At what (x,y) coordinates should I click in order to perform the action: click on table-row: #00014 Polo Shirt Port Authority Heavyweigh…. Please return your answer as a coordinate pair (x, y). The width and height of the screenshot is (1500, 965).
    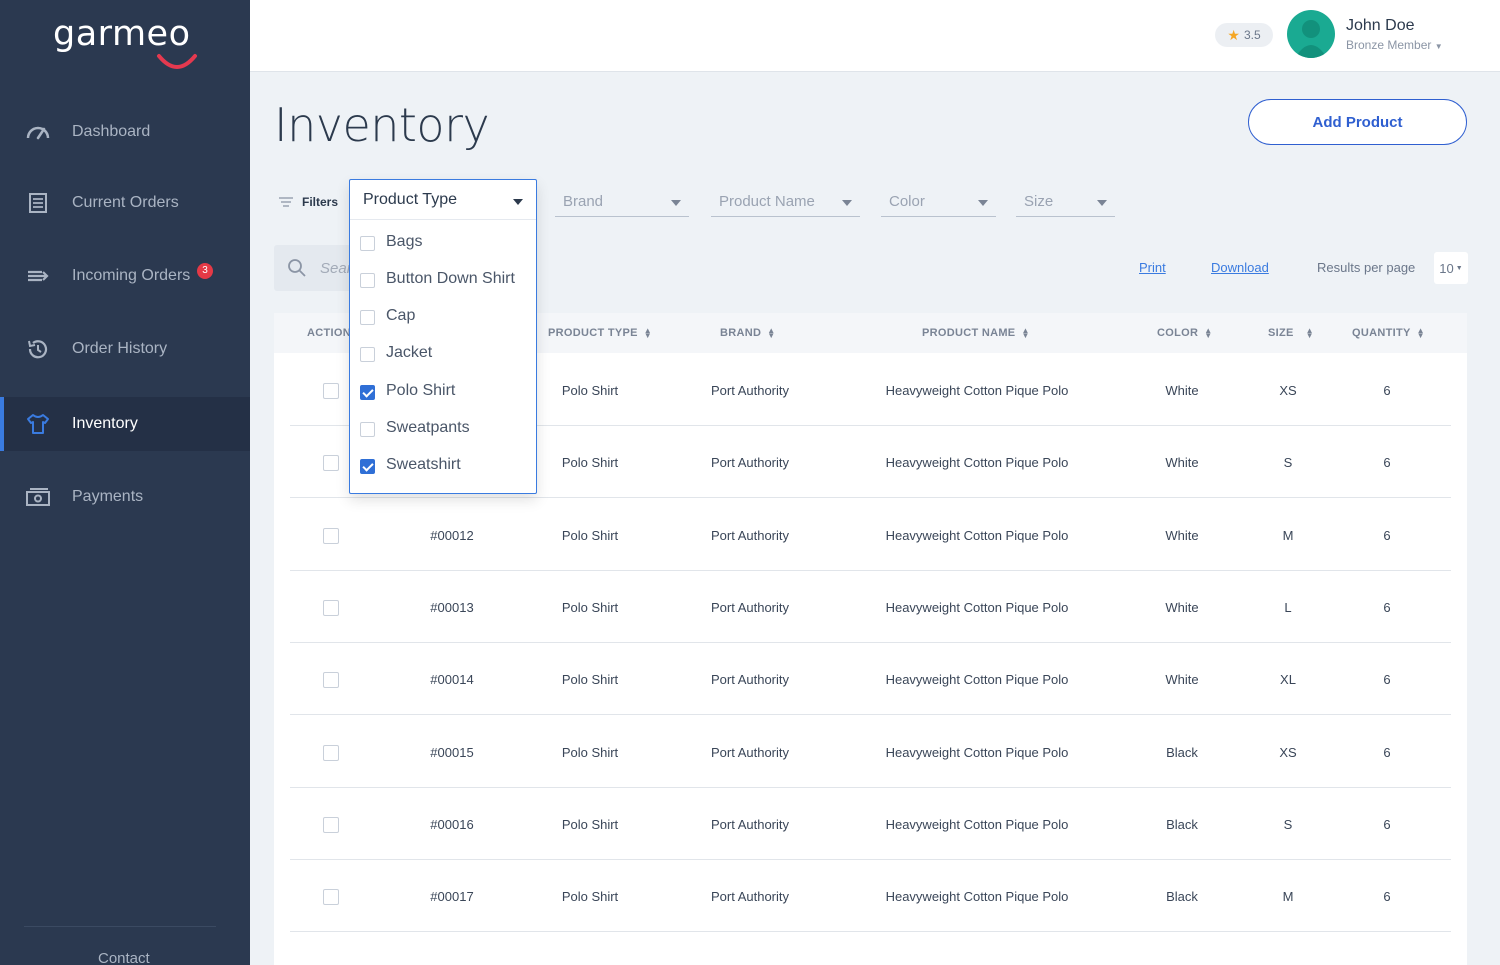
    Looking at the image, I should click on (870, 679).